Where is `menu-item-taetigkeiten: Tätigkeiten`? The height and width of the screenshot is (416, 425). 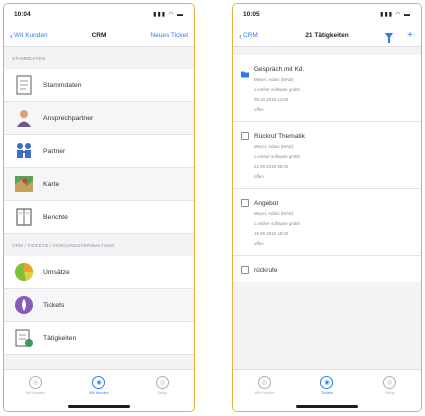
menu-item-taetigkeiten: Tätigkeiten is located at coordinates (99, 338).